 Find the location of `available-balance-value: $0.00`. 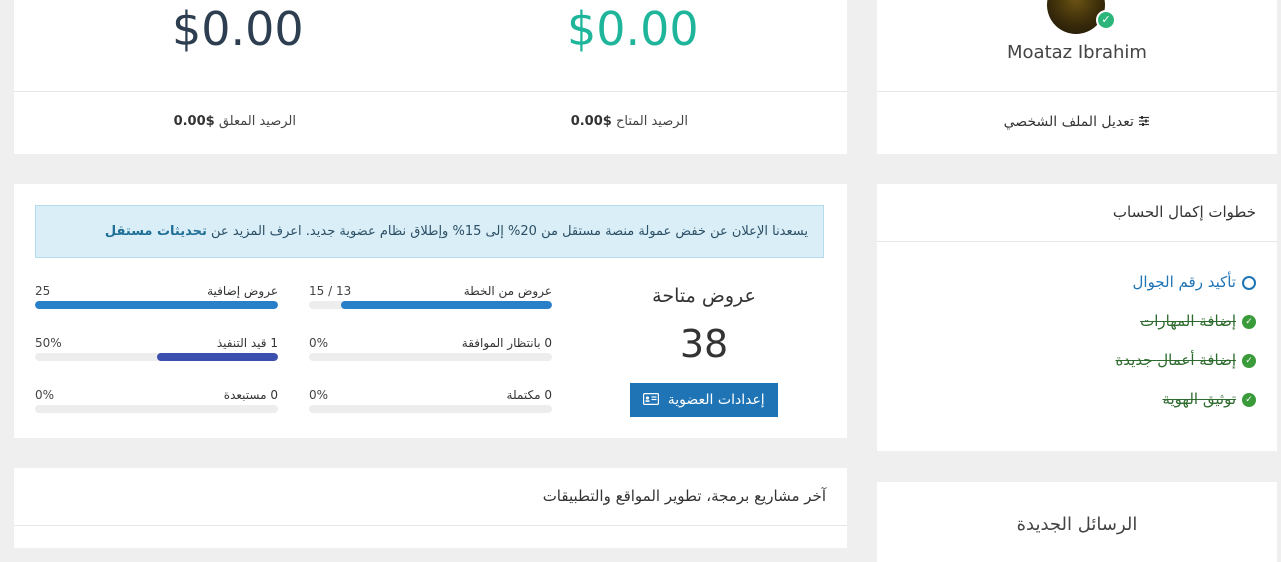

available-balance-value: $0.00 is located at coordinates (591, 121).